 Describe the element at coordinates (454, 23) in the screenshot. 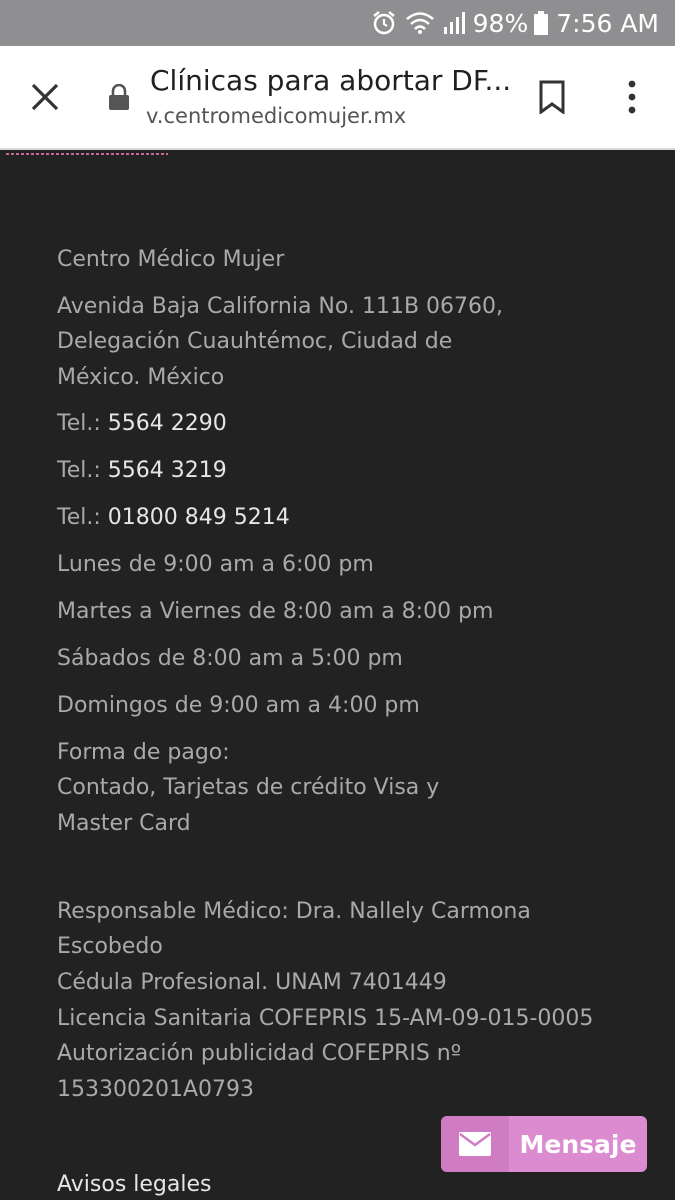

I see `signal-icon` at that location.